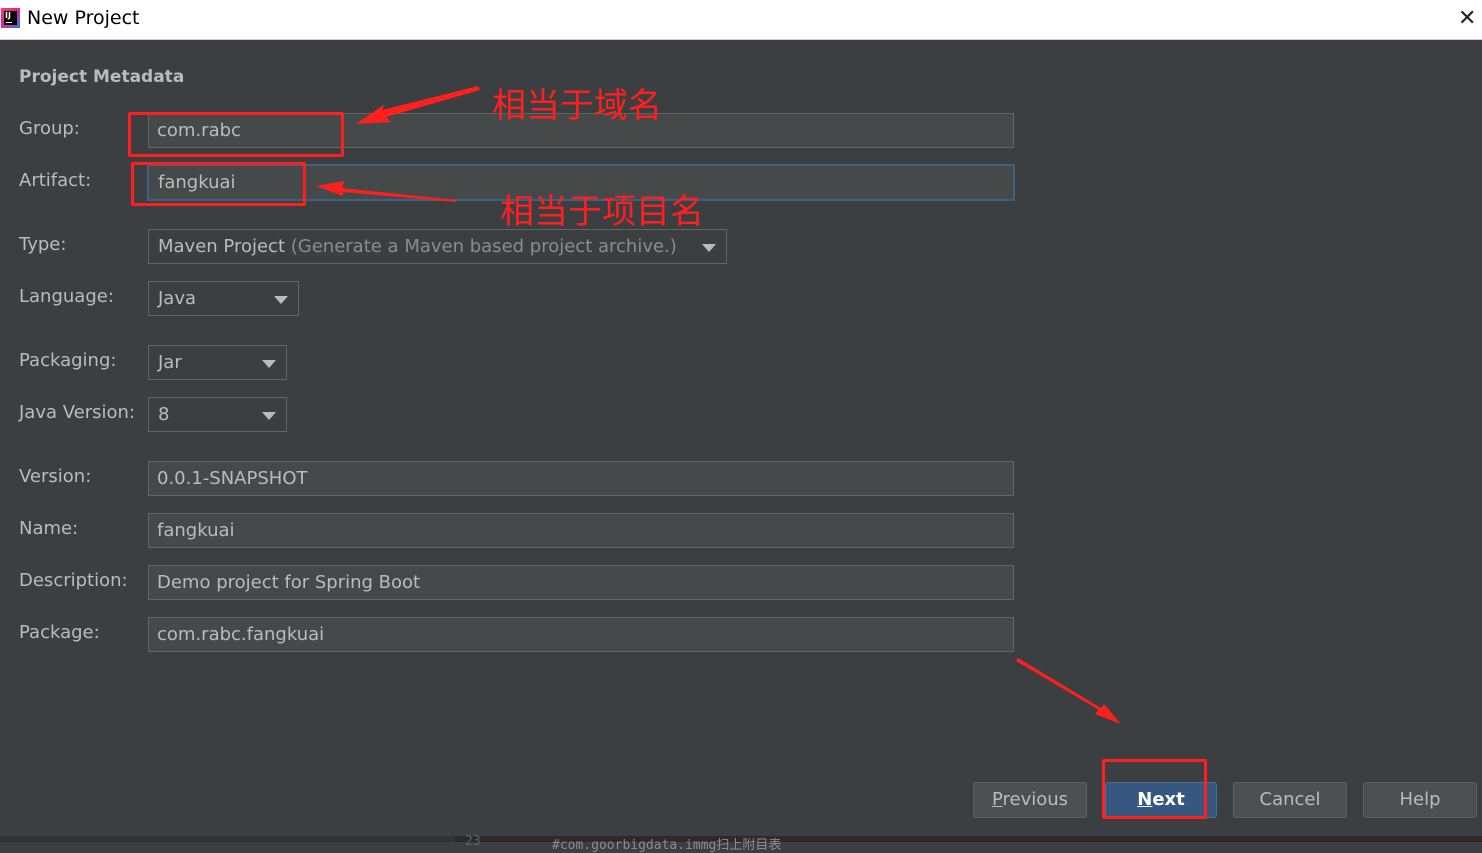 This screenshot has height=853, width=1482. I want to click on window-titlebar: IJ New Project ✕, so click(741, 20).